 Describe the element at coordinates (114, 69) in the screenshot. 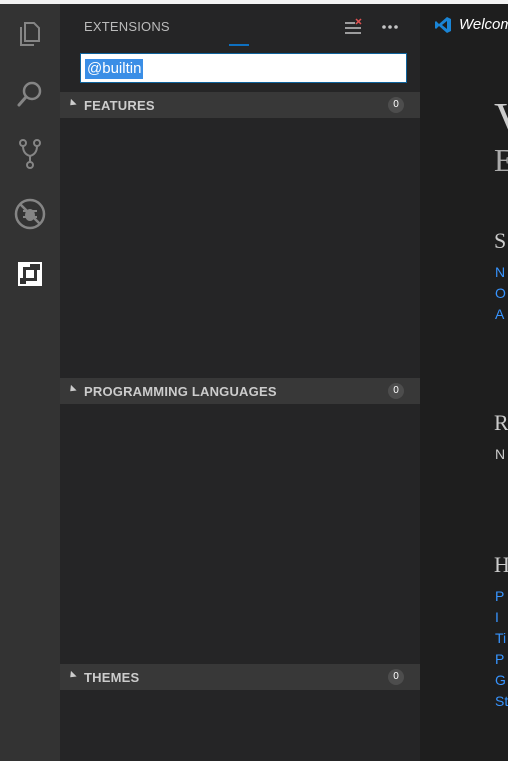

I see `search-input-value: @builtin` at that location.